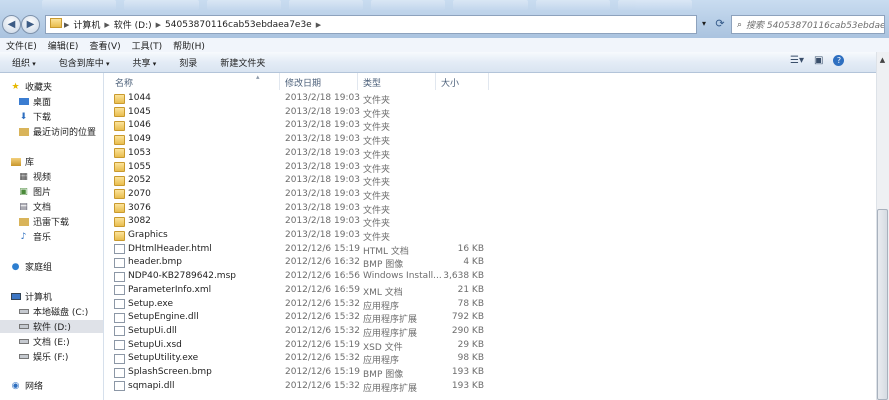  What do you see at coordinates (23, 62) in the screenshot?
I see `organize-button: 组织` at bounding box center [23, 62].